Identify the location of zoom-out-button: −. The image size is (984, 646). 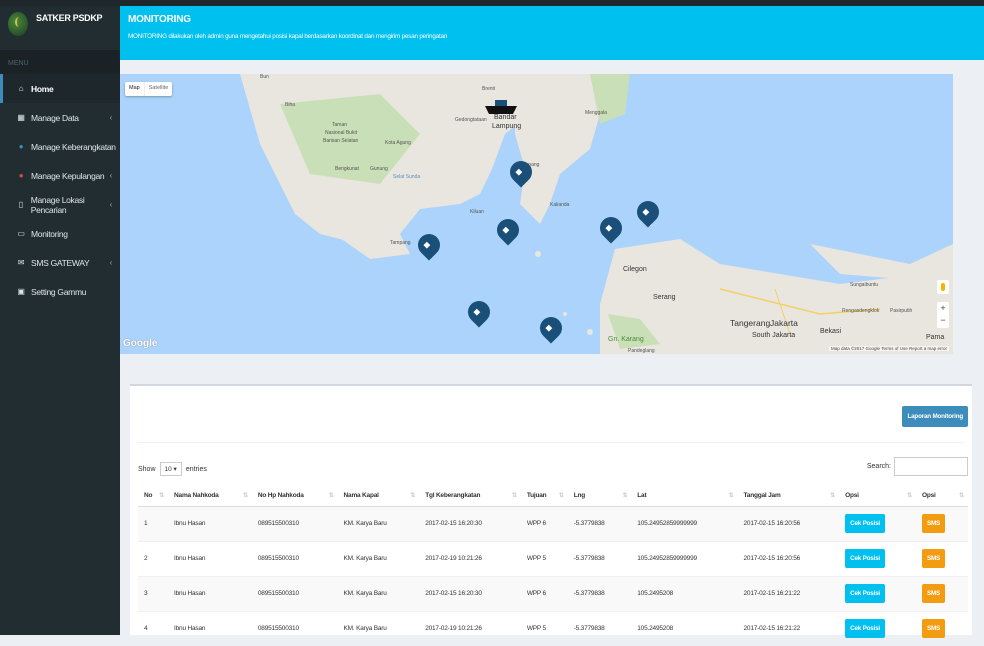
(943, 320).